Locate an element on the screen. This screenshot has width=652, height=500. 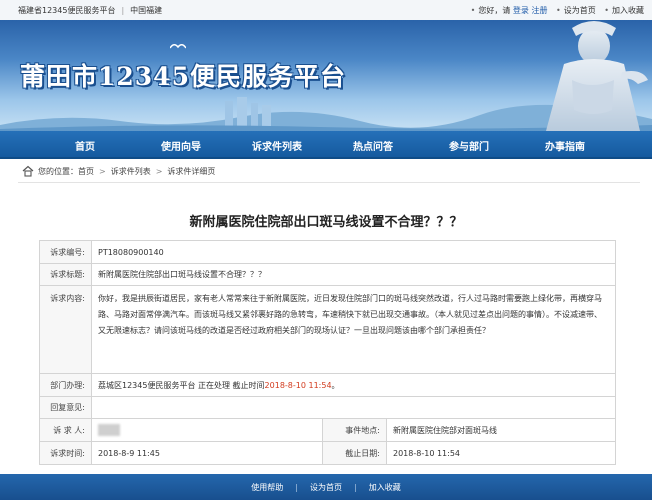
add-favorite-link: 加入收藏 is located at coordinates (628, 10).